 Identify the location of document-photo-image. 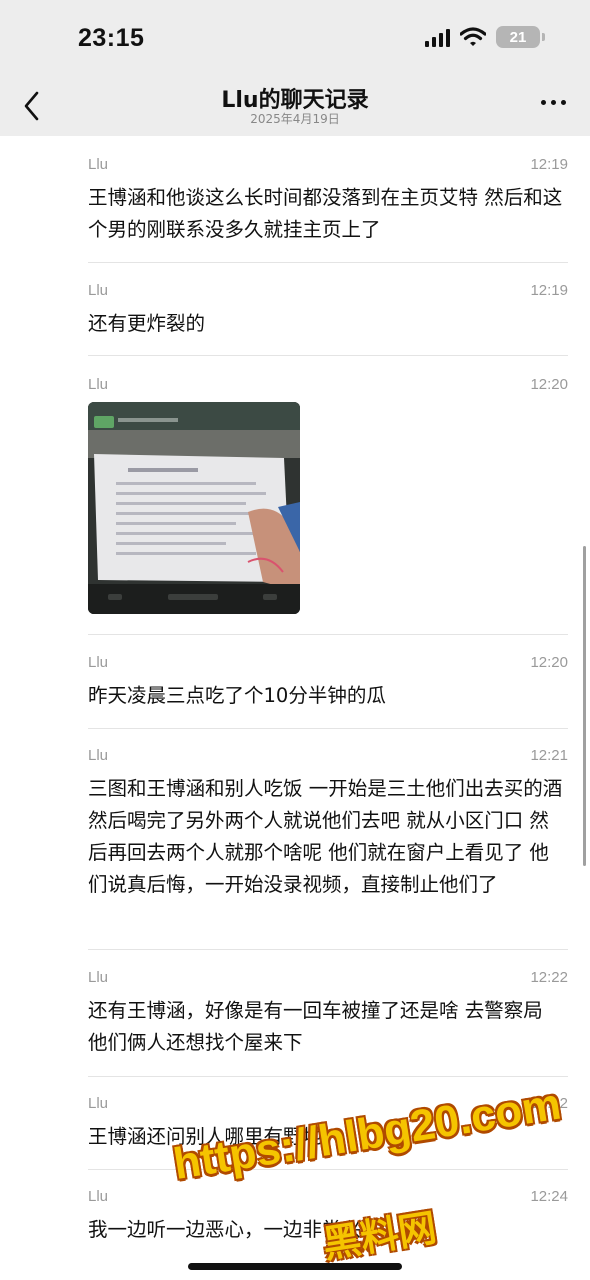
(194, 508).